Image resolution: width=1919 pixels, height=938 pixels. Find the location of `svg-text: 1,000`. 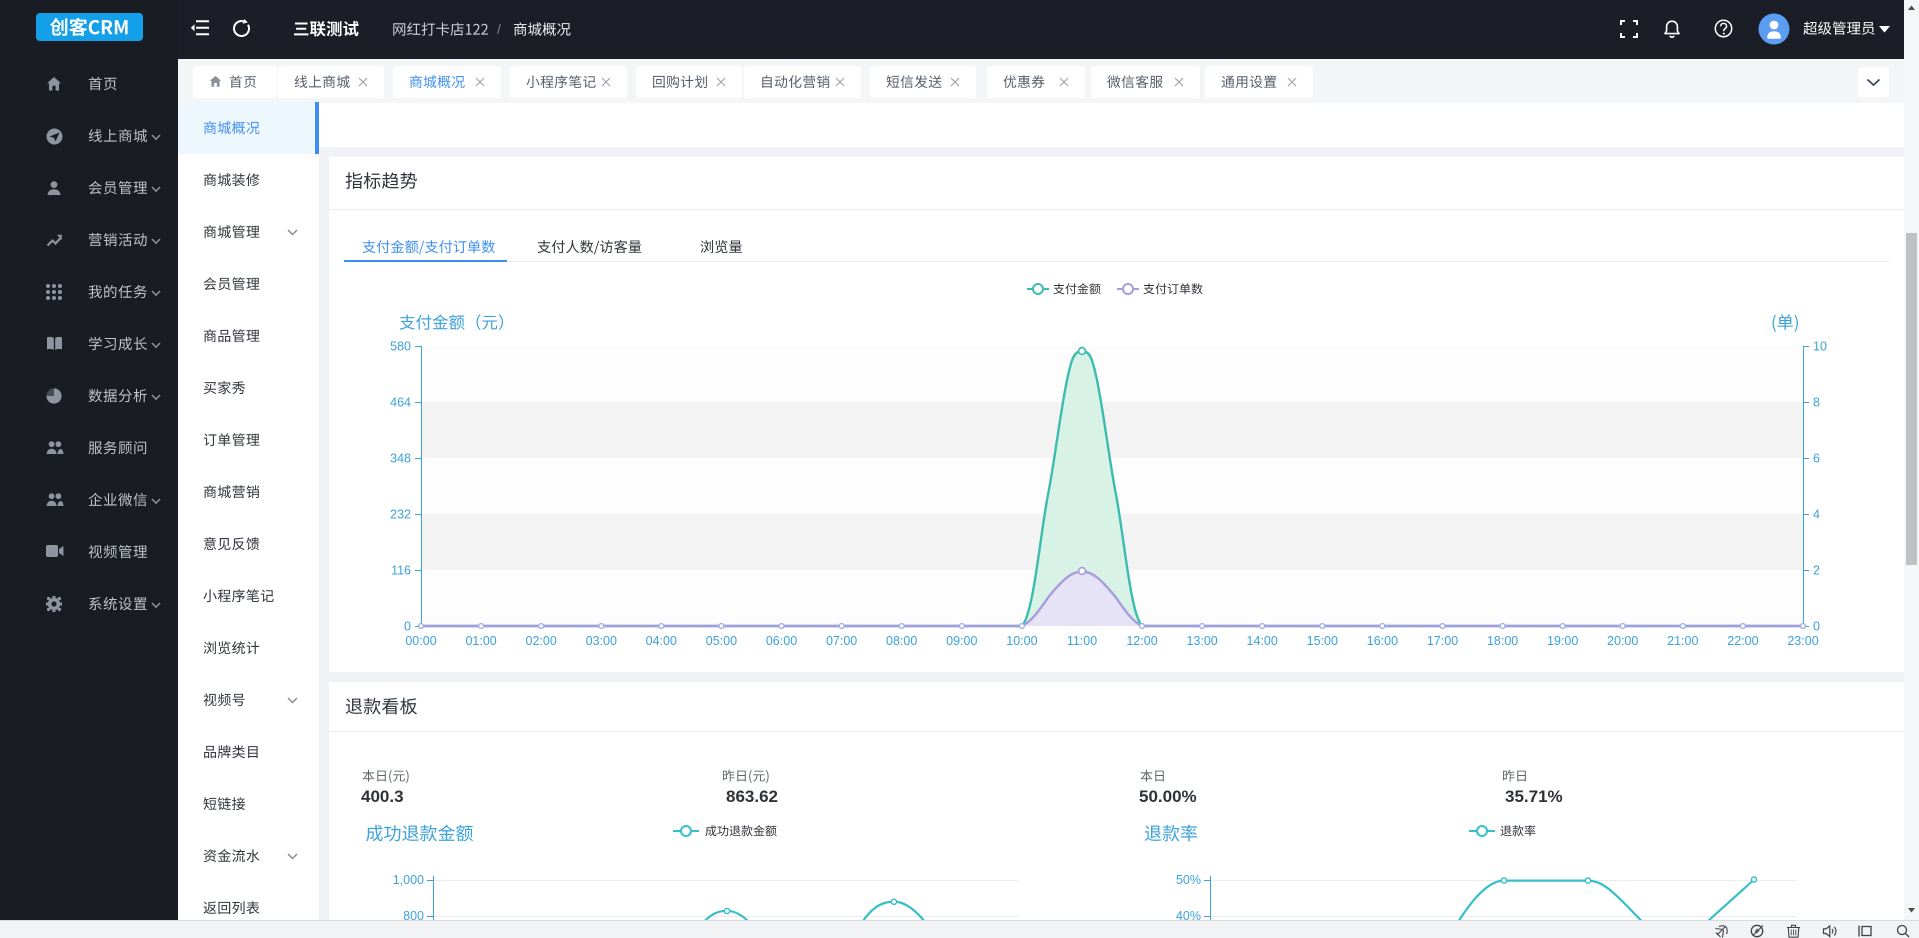

svg-text: 1,000 is located at coordinates (408, 880).